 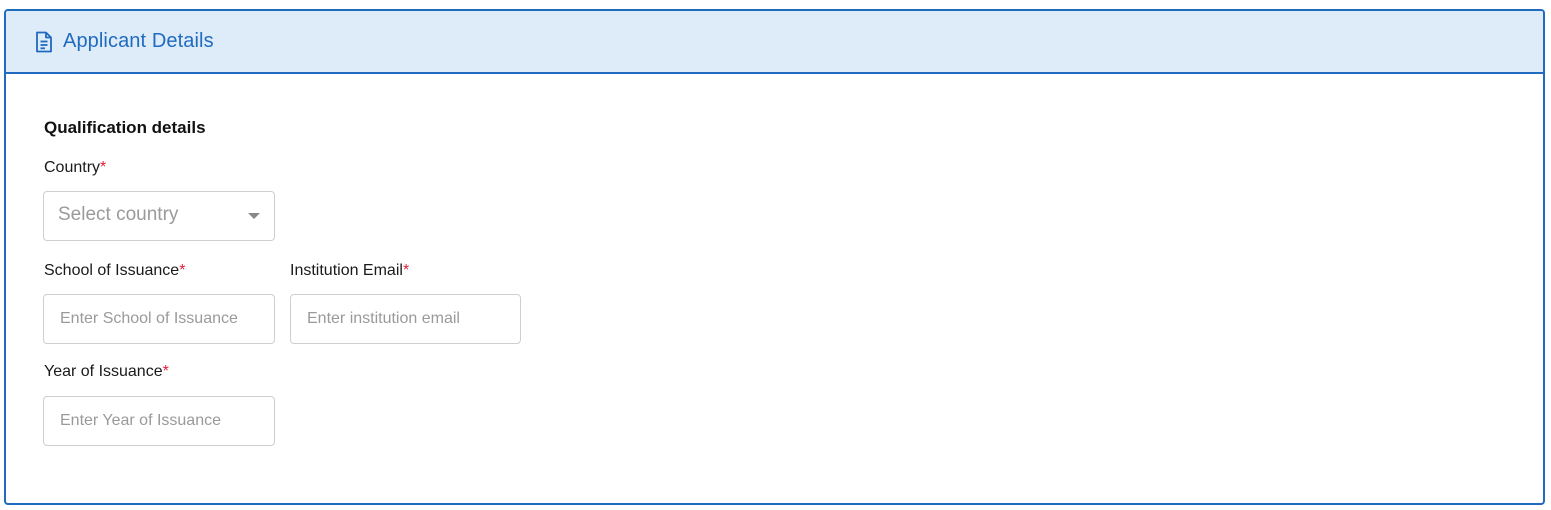 I want to click on school-label-text: School of Issuance, so click(x=112, y=270).